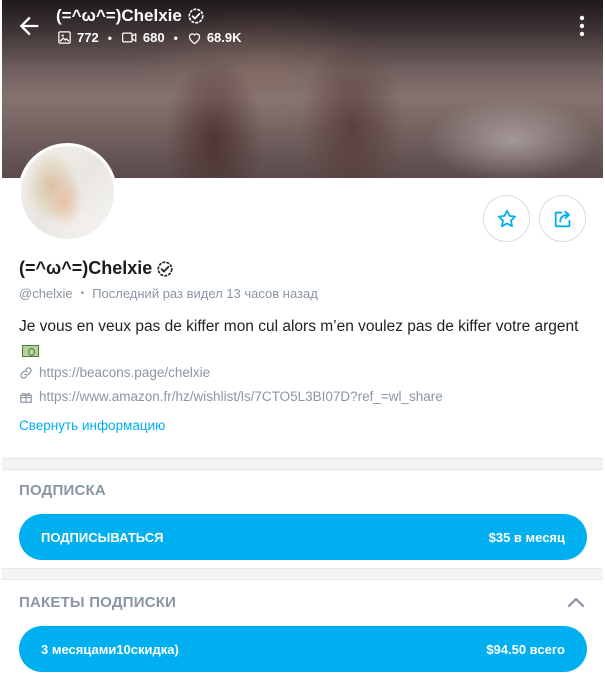 This screenshot has height=684, width=605. Describe the element at coordinates (582, 26) in the screenshot. I see `kebab-menu-icon` at that location.